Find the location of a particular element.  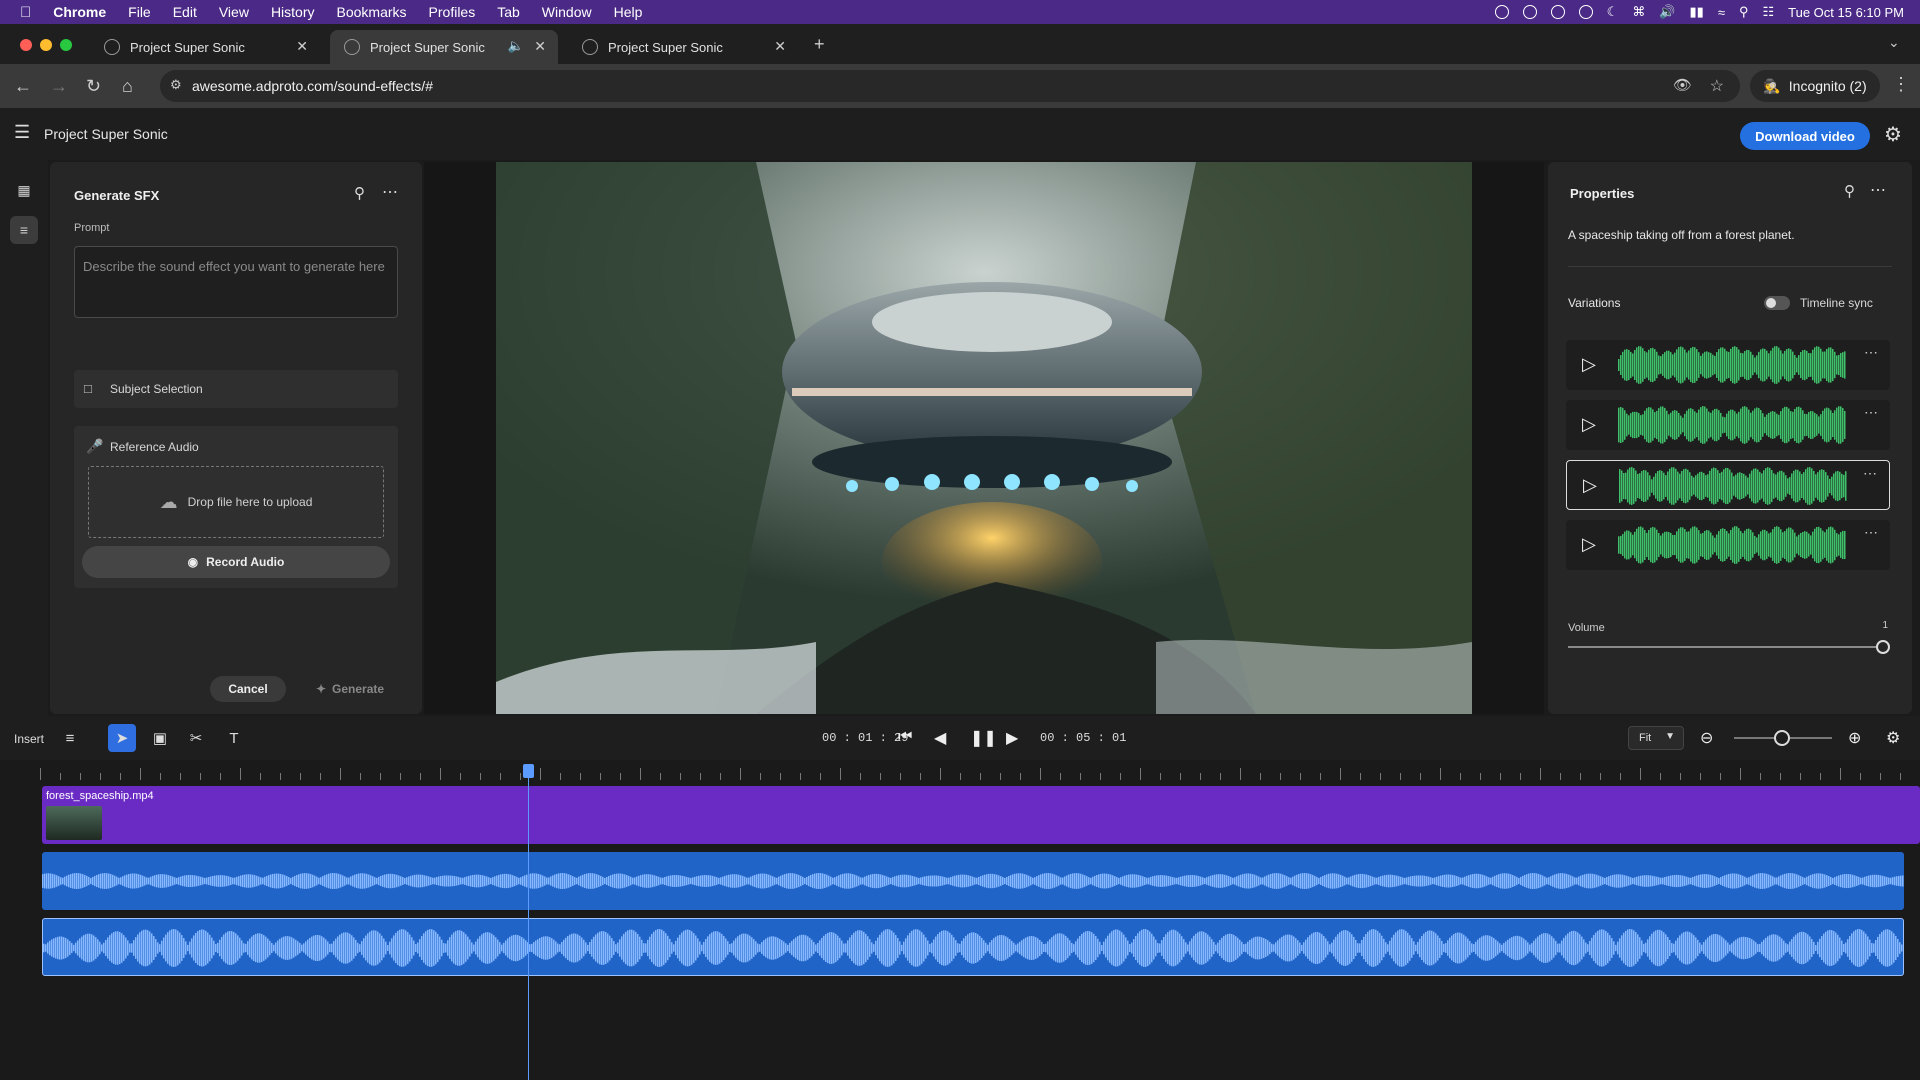

menu-history: History is located at coordinates (293, 12).